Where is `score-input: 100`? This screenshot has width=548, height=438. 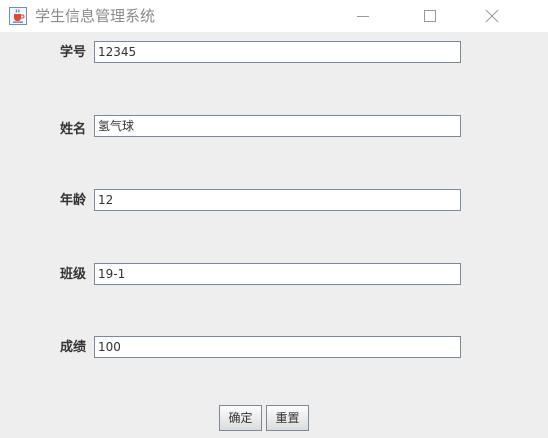
score-input: 100 is located at coordinates (277, 347).